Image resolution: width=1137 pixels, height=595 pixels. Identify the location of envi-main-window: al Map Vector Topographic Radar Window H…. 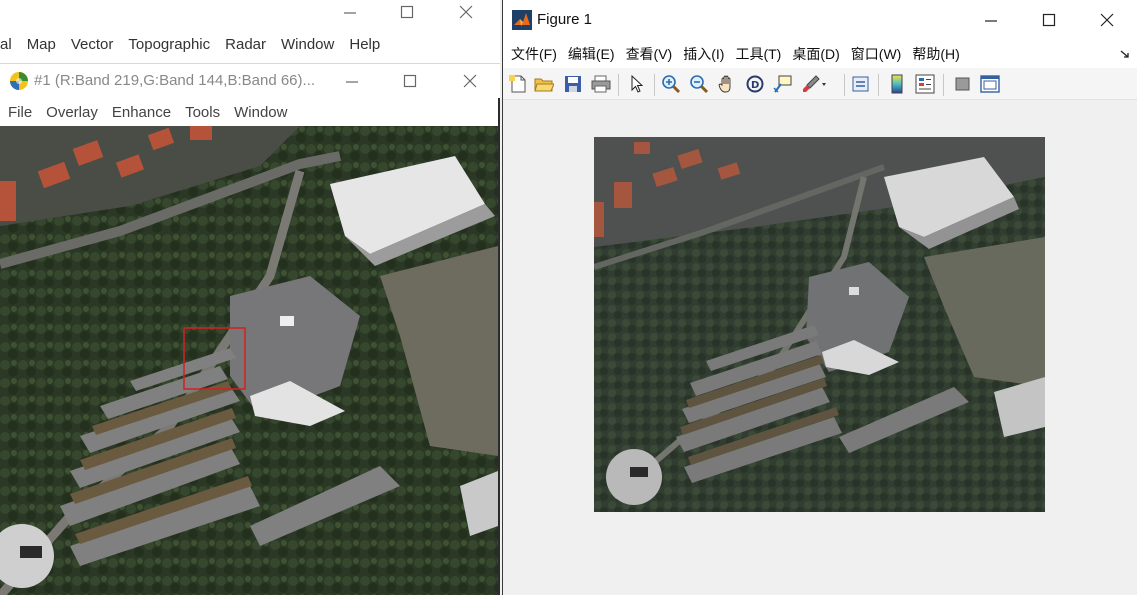
(250, 32).